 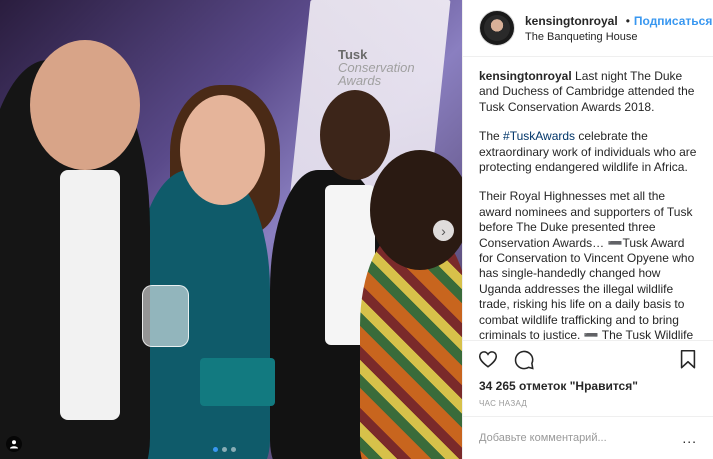 I want to click on post-timestamp: час назад, so click(x=588, y=405).